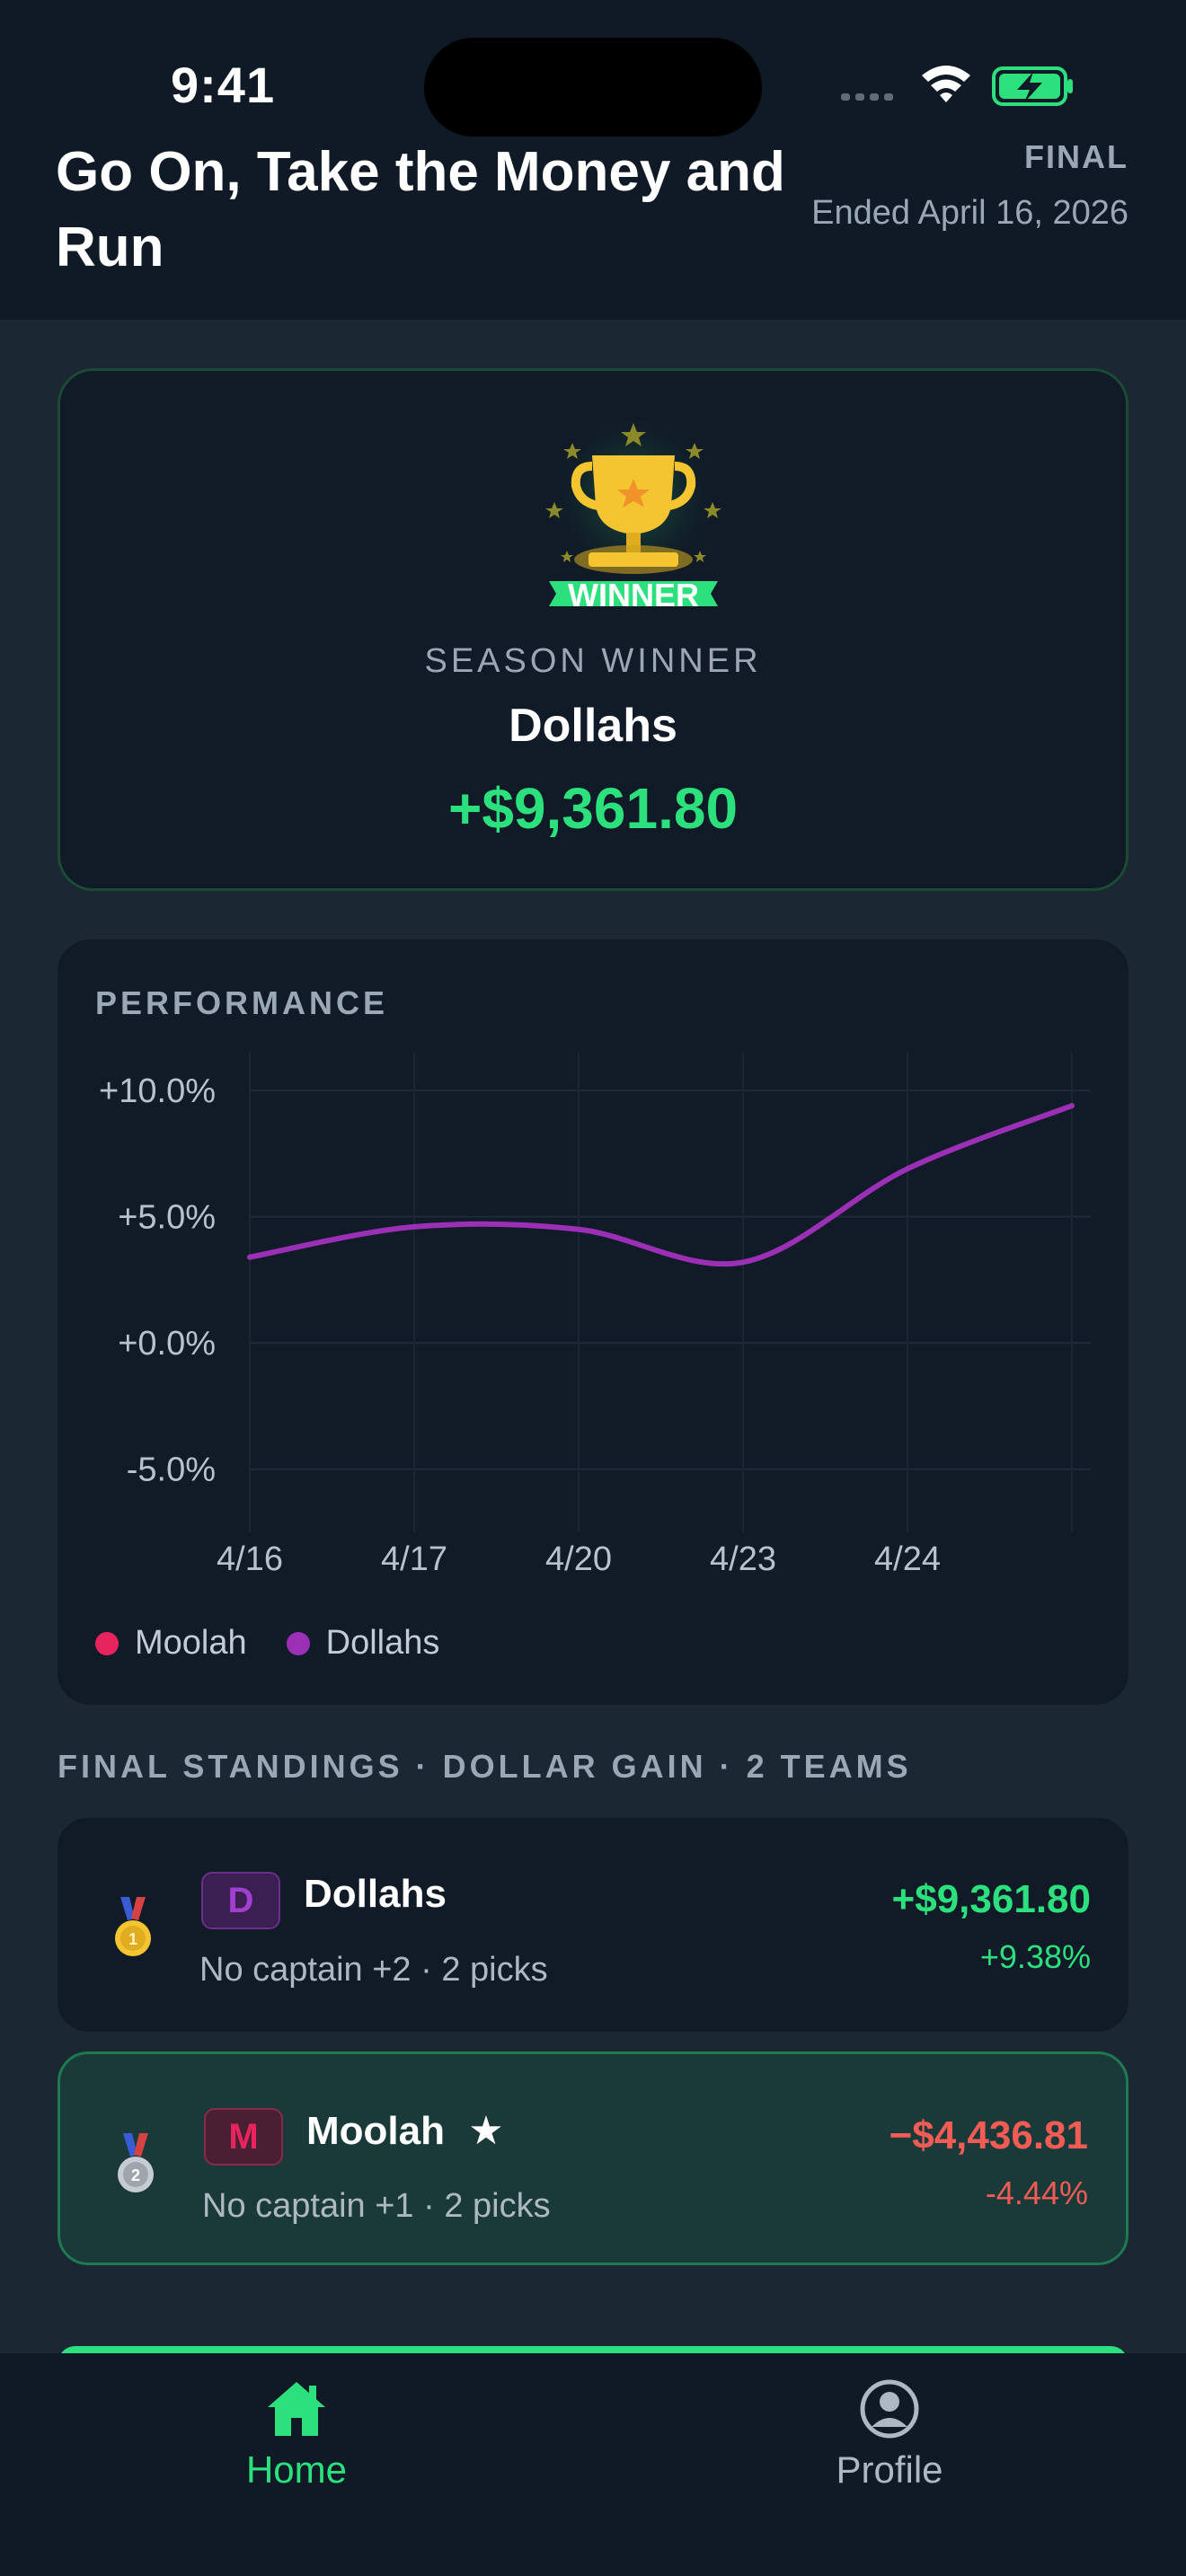 The height and width of the screenshot is (2576, 1186). What do you see at coordinates (889, 2469) in the screenshot?
I see `tab-profile-label: Profile` at bounding box center [889, 2469].